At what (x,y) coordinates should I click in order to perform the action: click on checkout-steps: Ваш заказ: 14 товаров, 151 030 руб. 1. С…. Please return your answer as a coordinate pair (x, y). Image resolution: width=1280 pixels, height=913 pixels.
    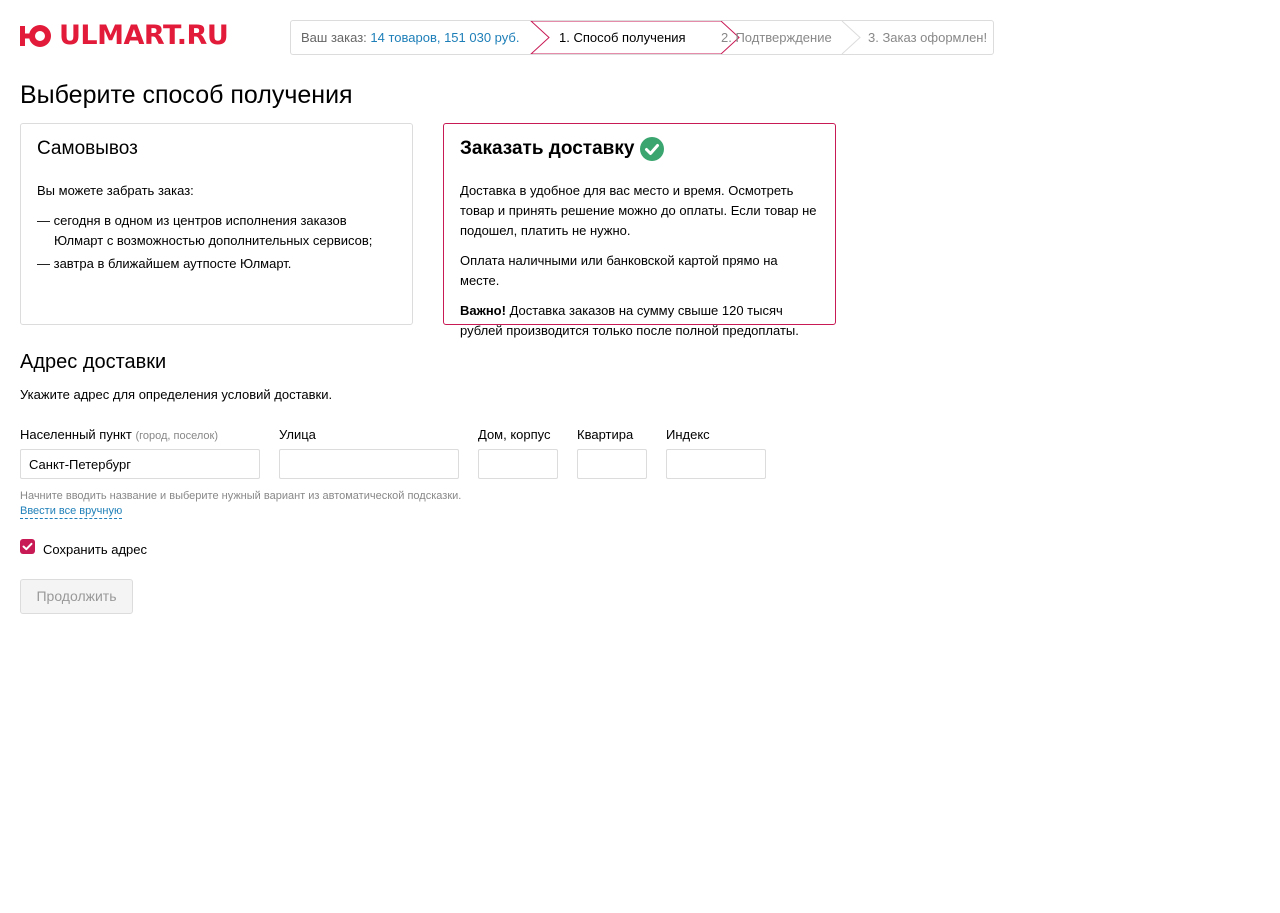
    Looking at the image, I should click on (642, 37).